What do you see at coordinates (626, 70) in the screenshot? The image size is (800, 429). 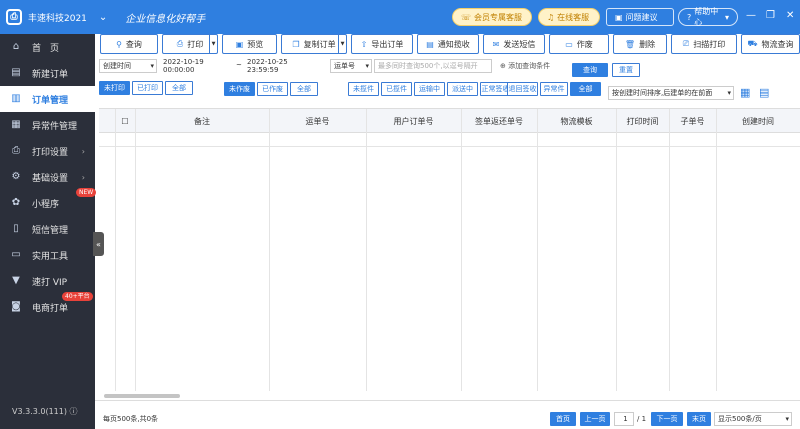 I see `reset-button: 重置` at bounding box center [626, 70].